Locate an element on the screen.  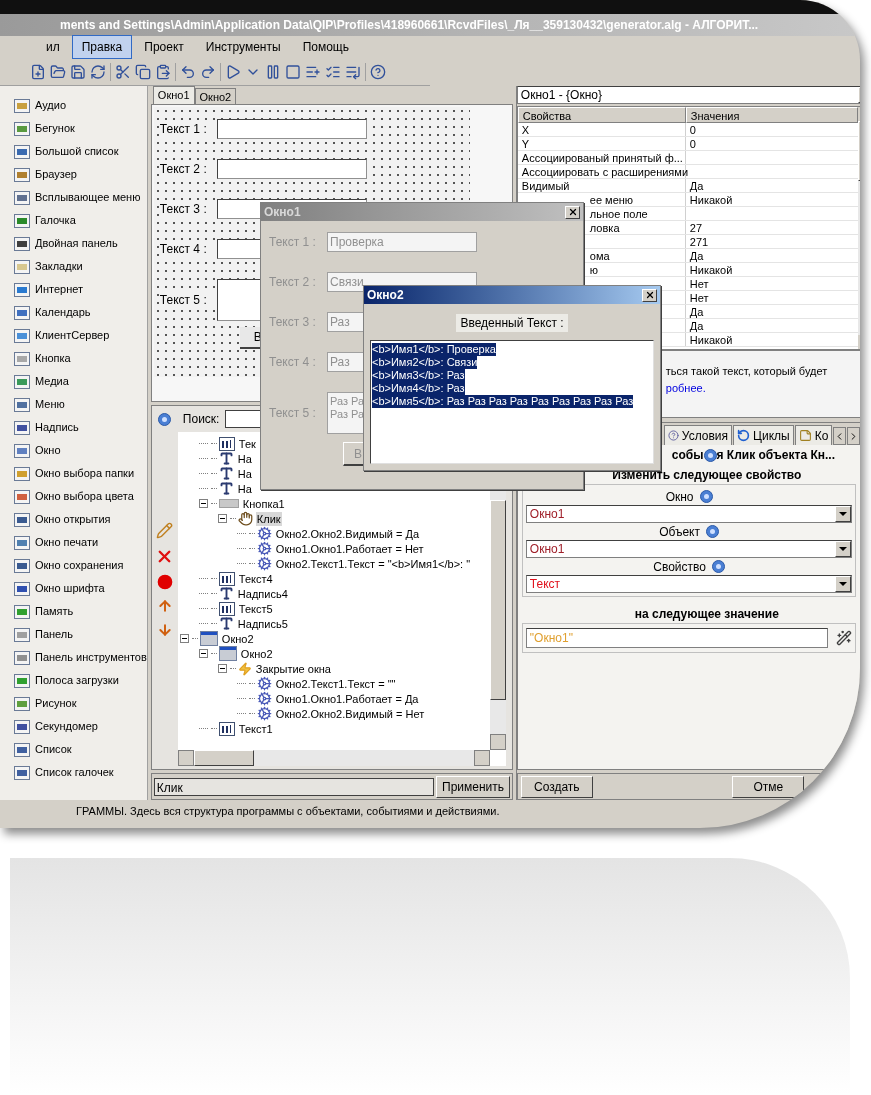
cut-icon is located at coordinates (123, 71).